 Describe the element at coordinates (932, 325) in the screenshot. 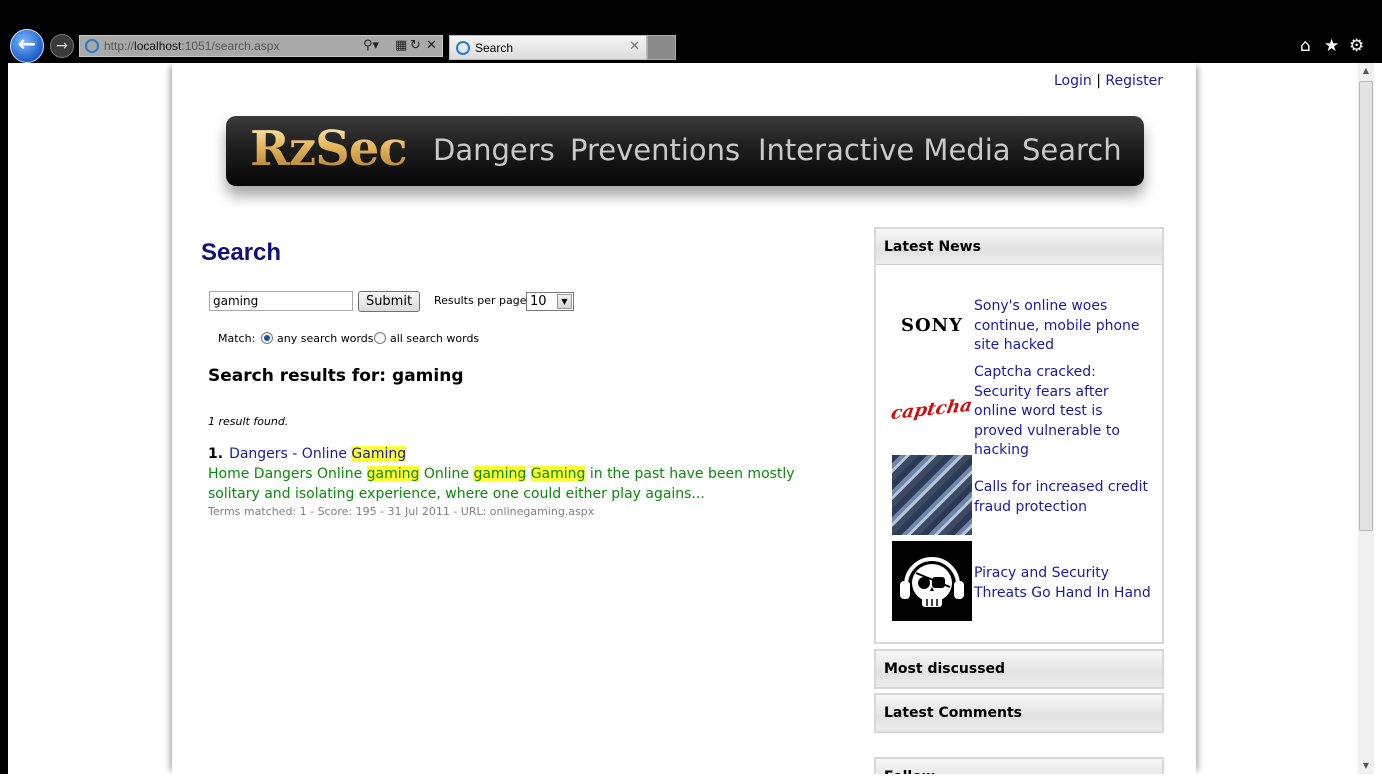

I see `sony-logo-thumb: SONY` at that location.